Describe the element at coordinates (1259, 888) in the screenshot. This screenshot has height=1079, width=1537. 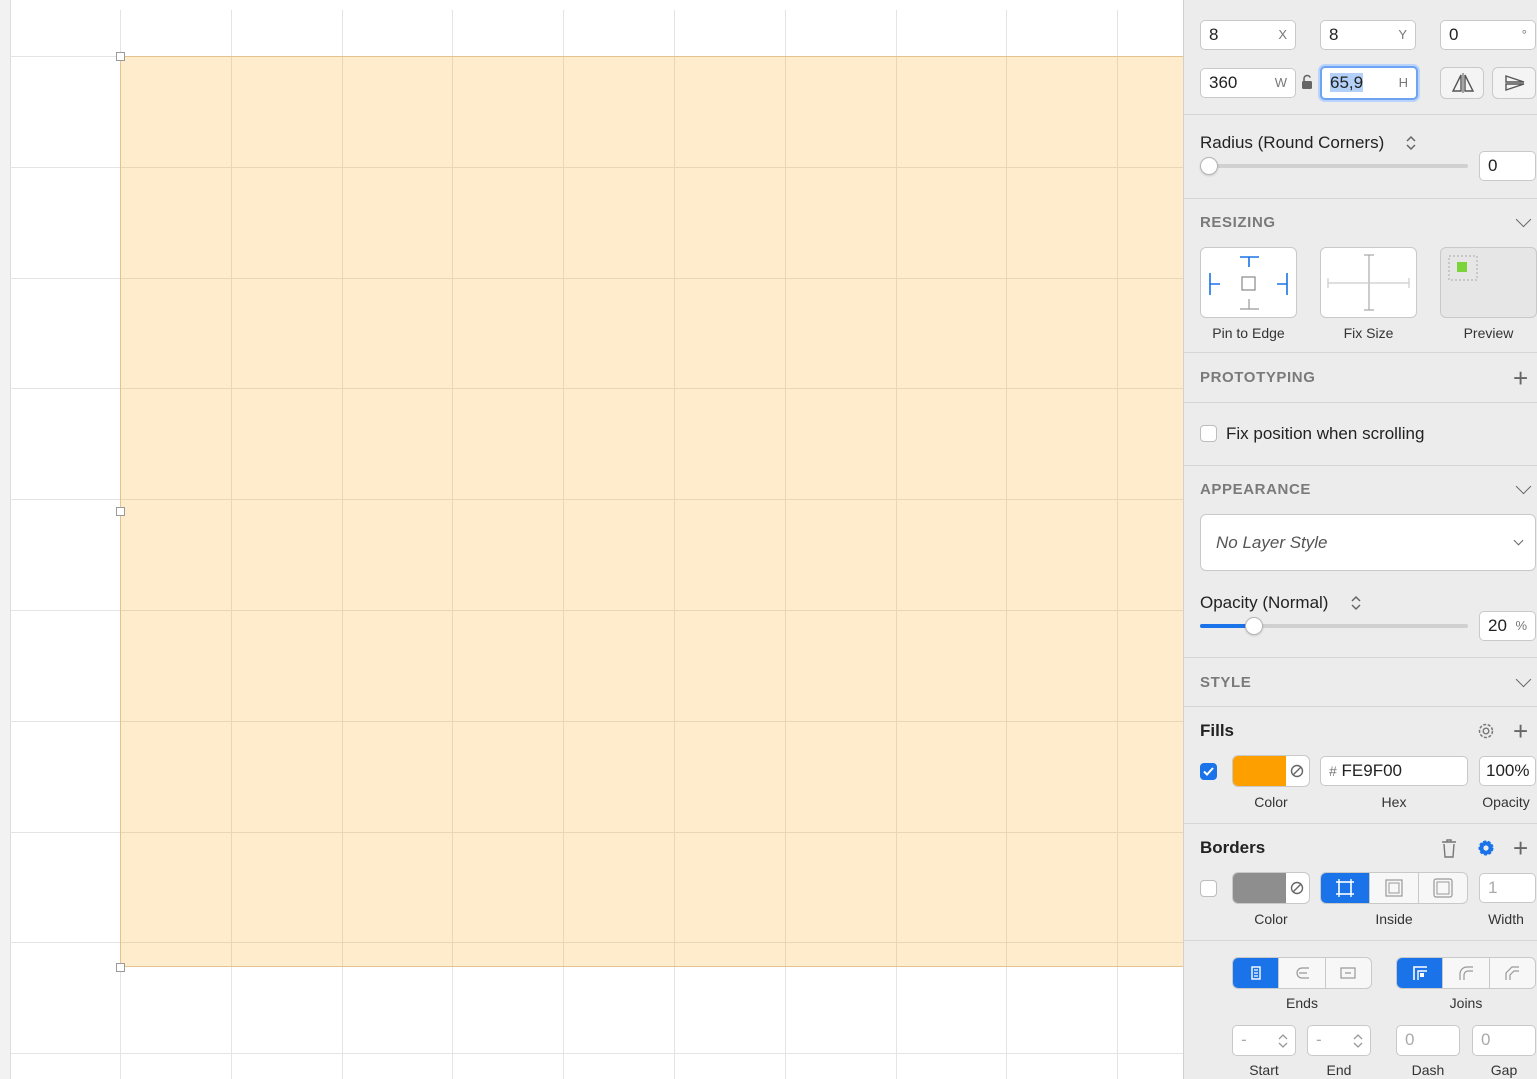
I see `border-color-swatch` at that location.